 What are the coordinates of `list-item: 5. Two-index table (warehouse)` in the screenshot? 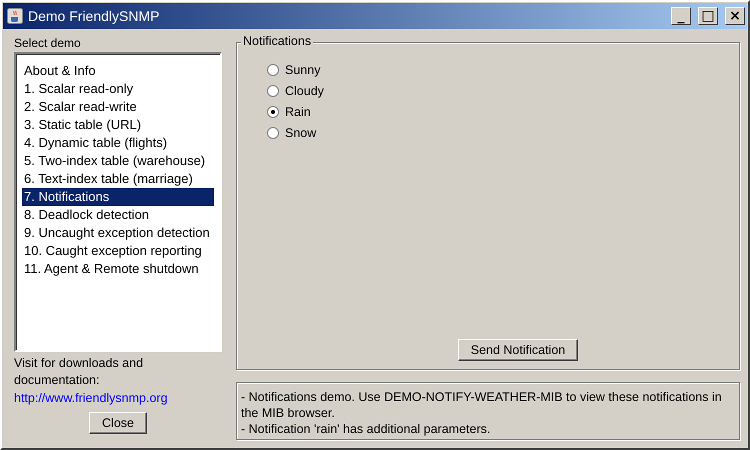 It's located at (118, 161).